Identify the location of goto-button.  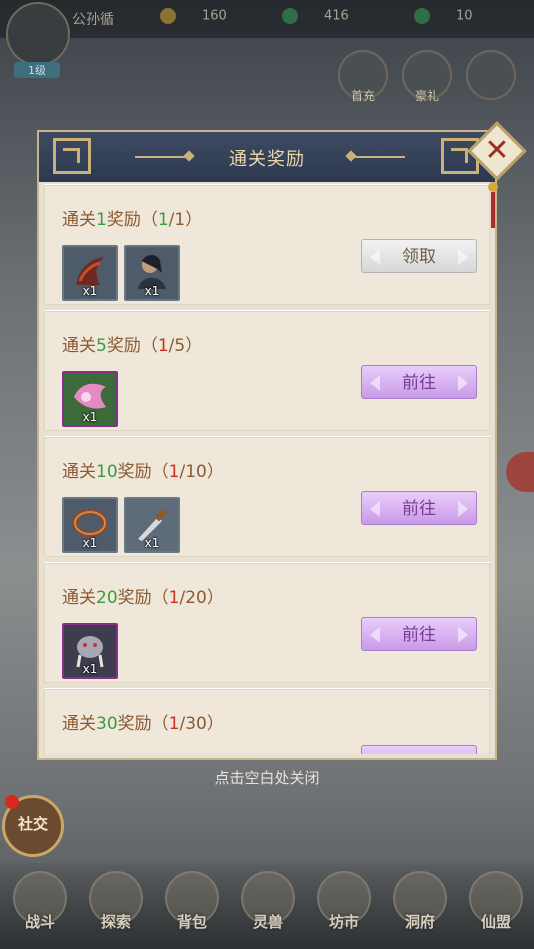
(419, 749).